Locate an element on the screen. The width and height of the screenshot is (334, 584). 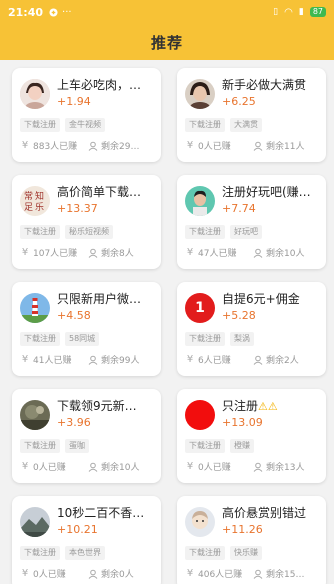
more-dots-icon: ··· is located at coordinates (67, 12).